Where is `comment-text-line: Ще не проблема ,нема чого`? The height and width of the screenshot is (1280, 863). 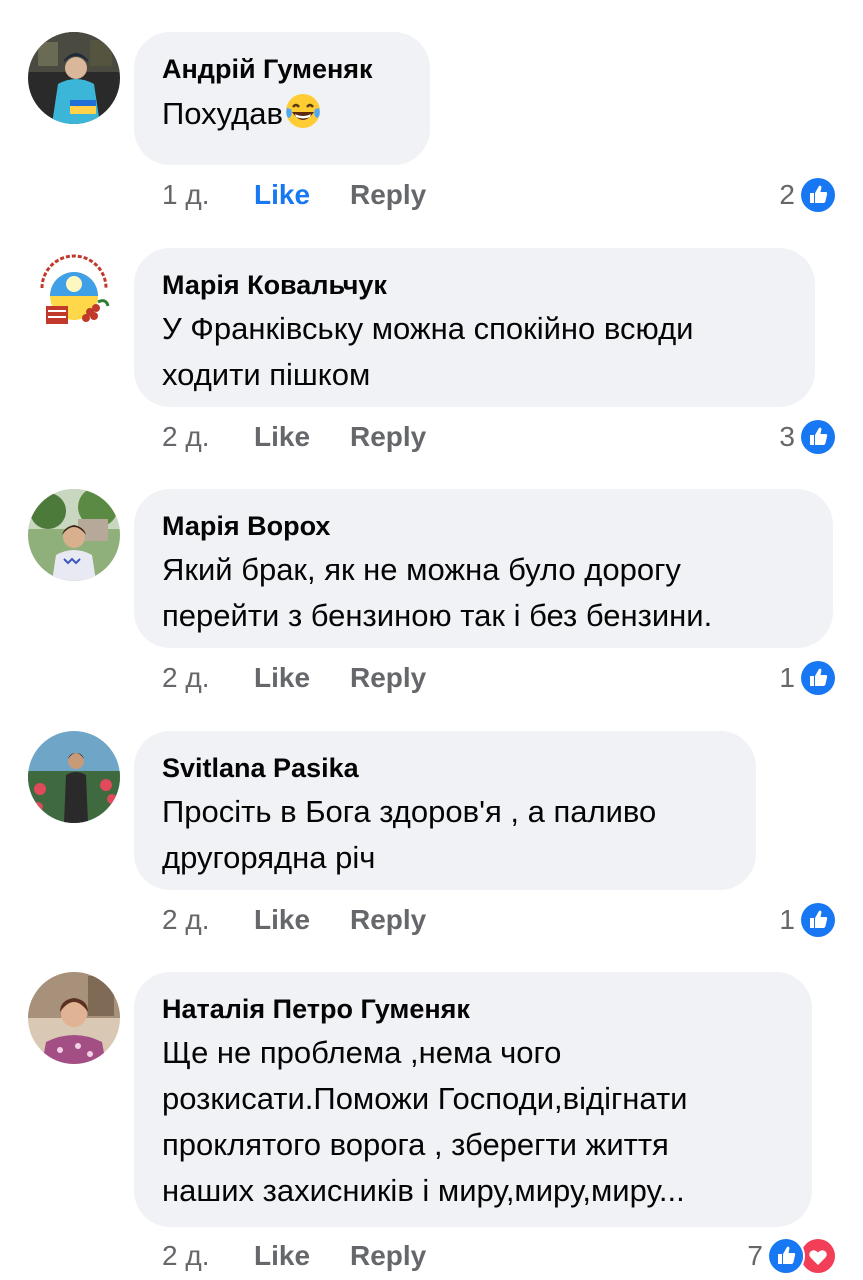
comment-text-line: Ще не проблема ,нема чого is located at coordinates (362, 1052).